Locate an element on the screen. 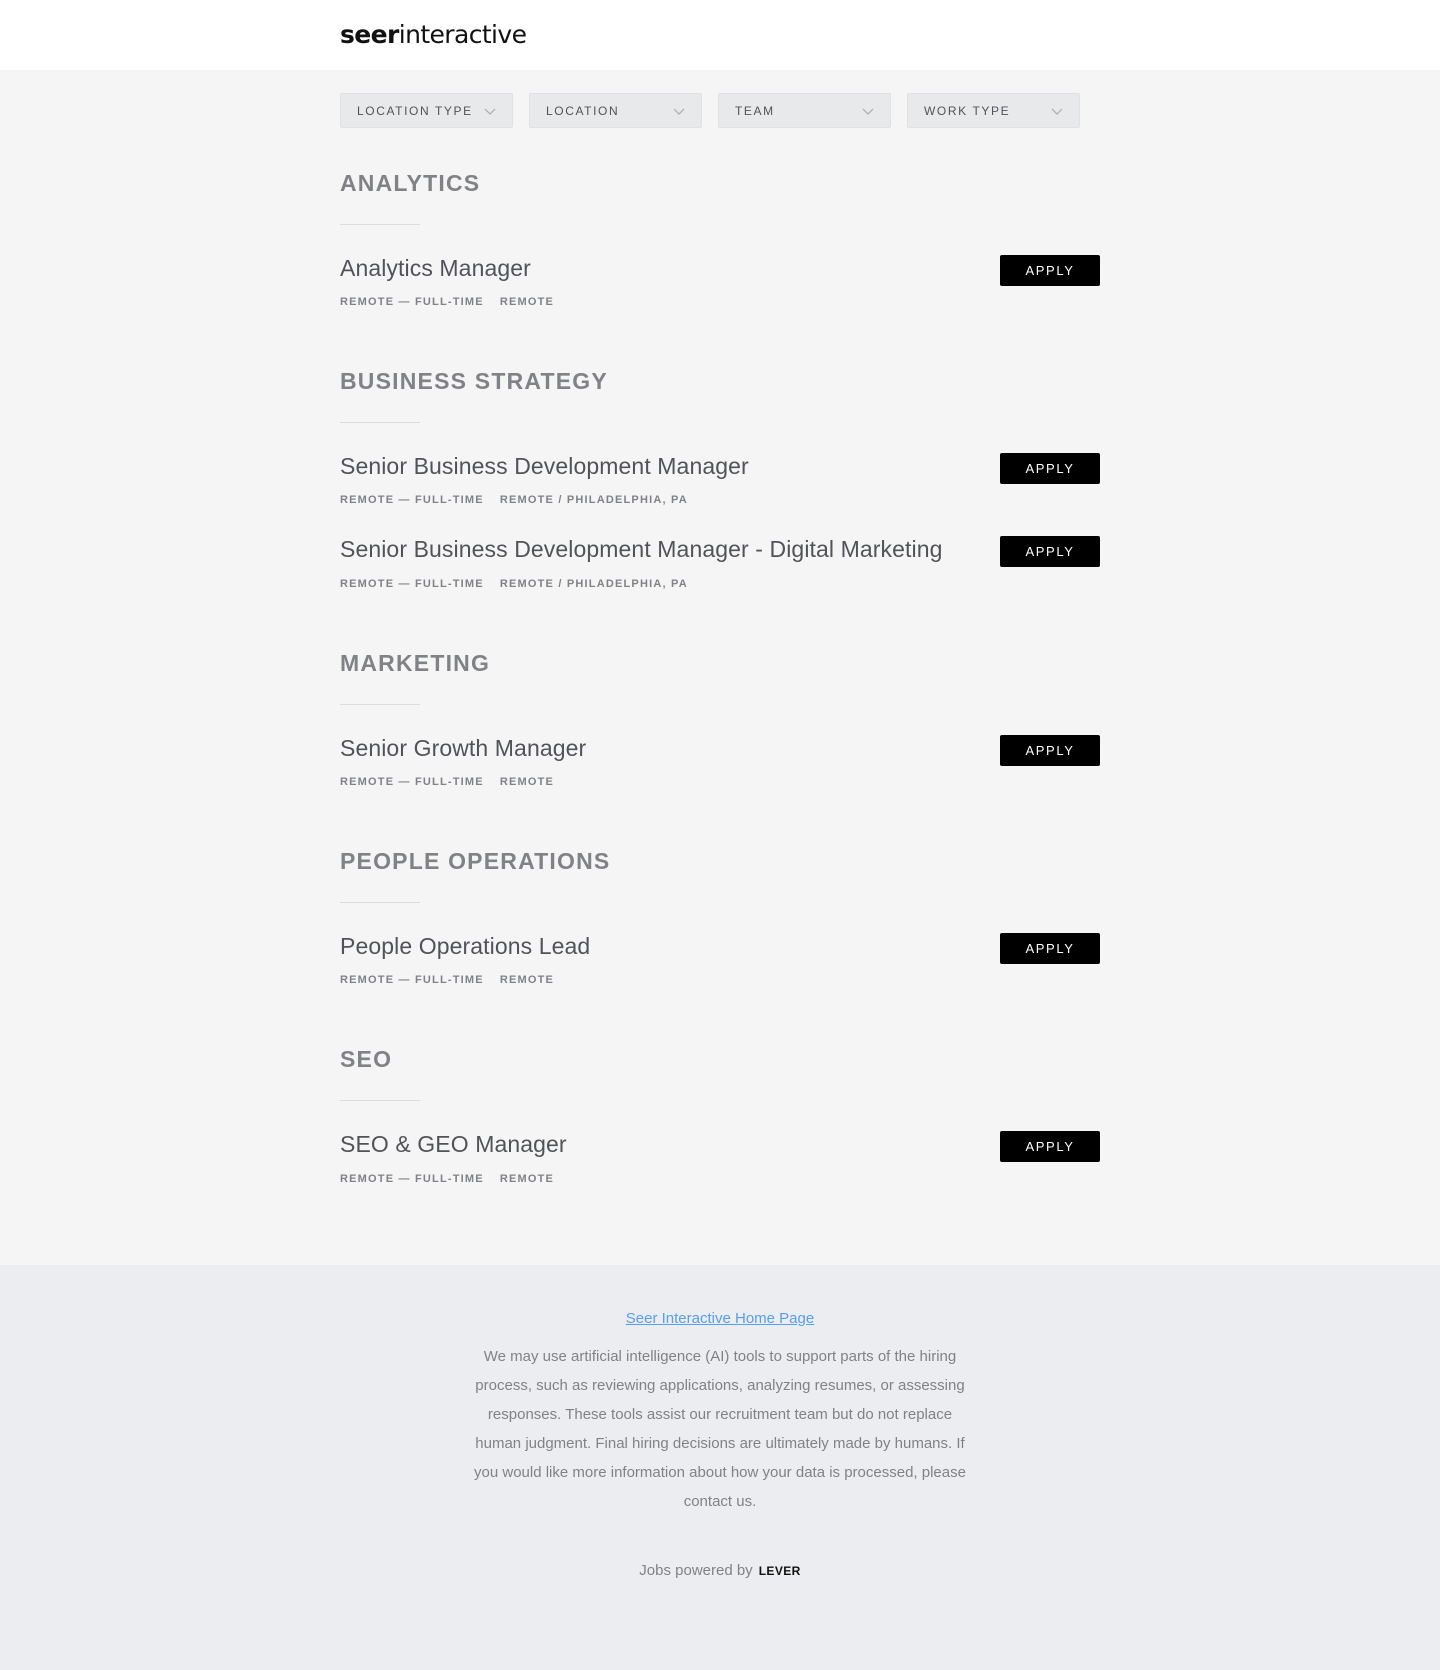  posting-title: SEO & GEO Manager is located at coordinates (453, 1144).